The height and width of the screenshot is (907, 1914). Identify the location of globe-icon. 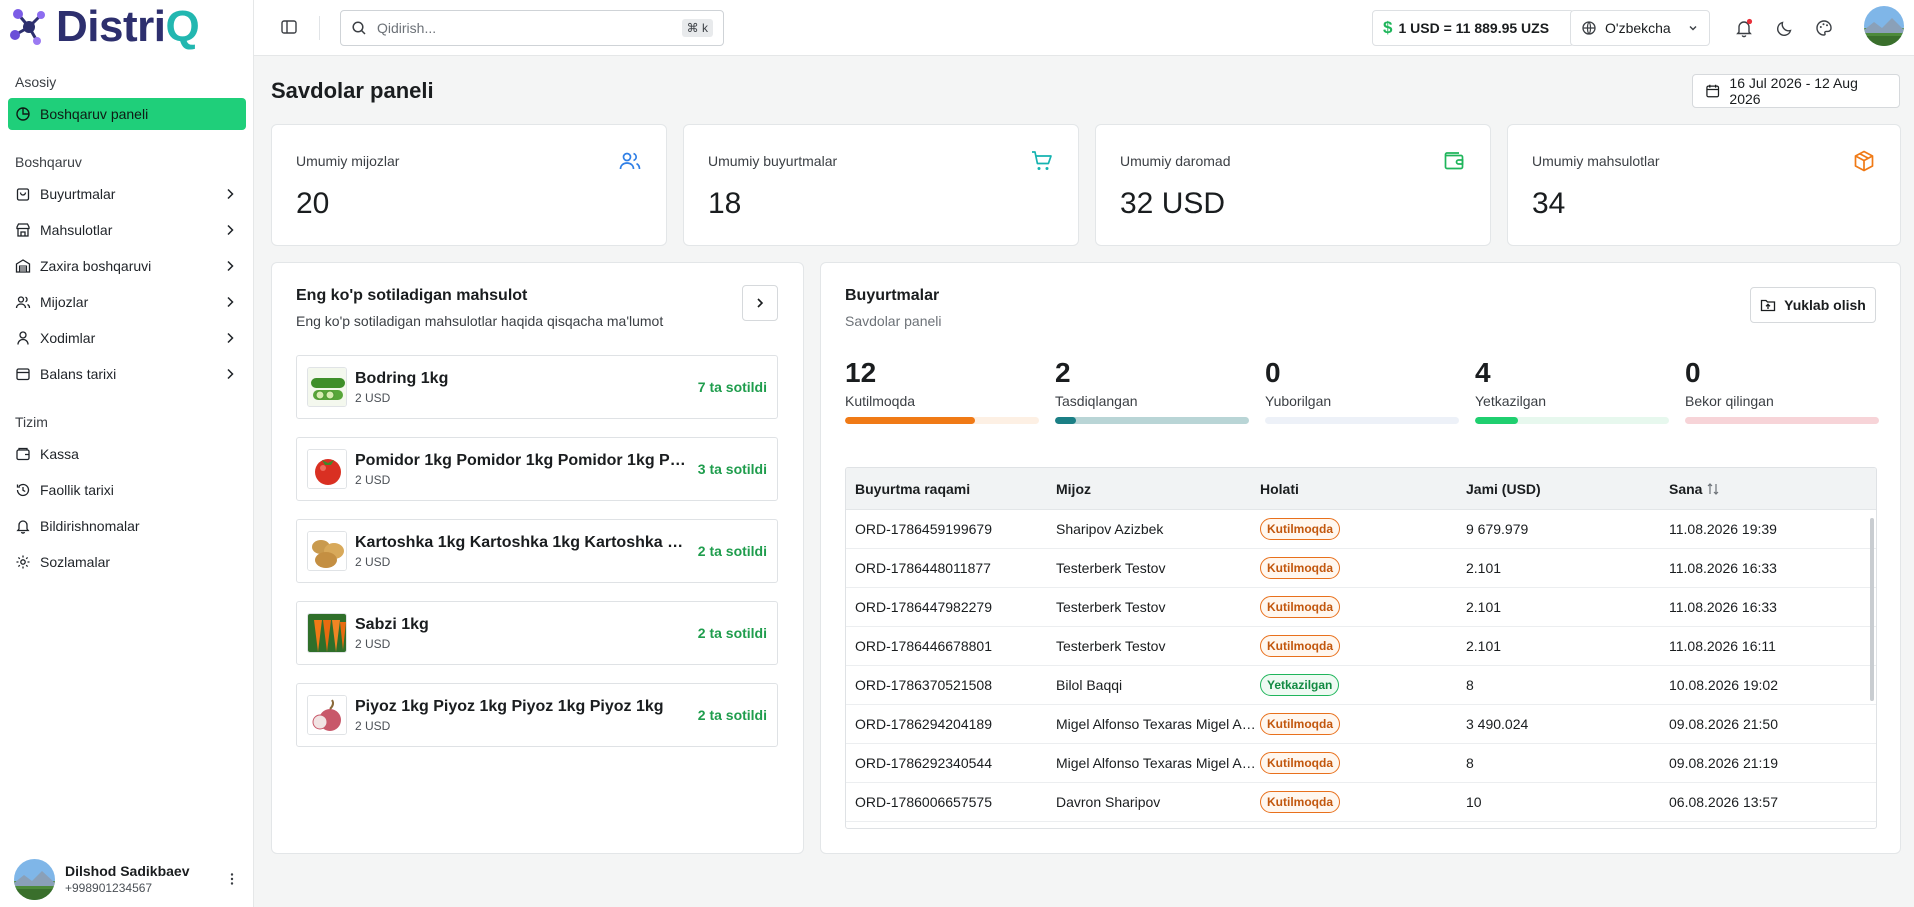
(1589, 28).